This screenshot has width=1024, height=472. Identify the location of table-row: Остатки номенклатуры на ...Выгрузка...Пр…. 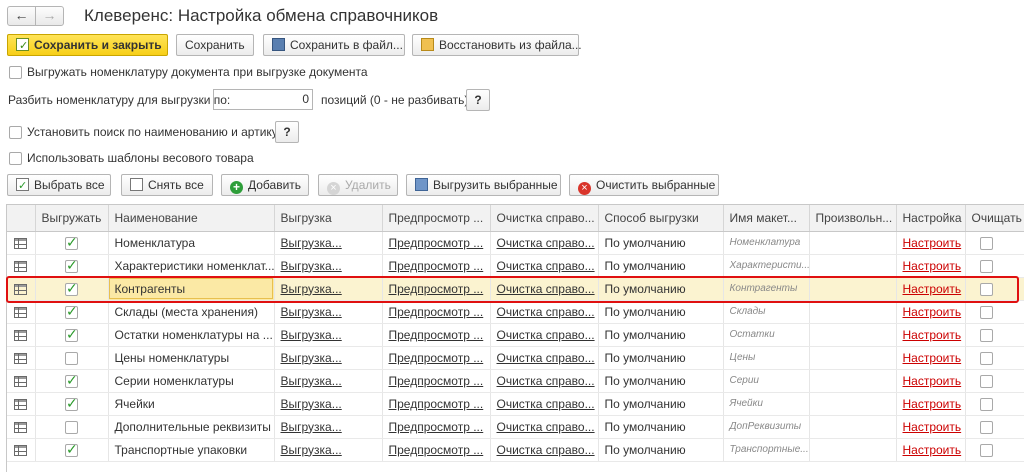
(515, 335).